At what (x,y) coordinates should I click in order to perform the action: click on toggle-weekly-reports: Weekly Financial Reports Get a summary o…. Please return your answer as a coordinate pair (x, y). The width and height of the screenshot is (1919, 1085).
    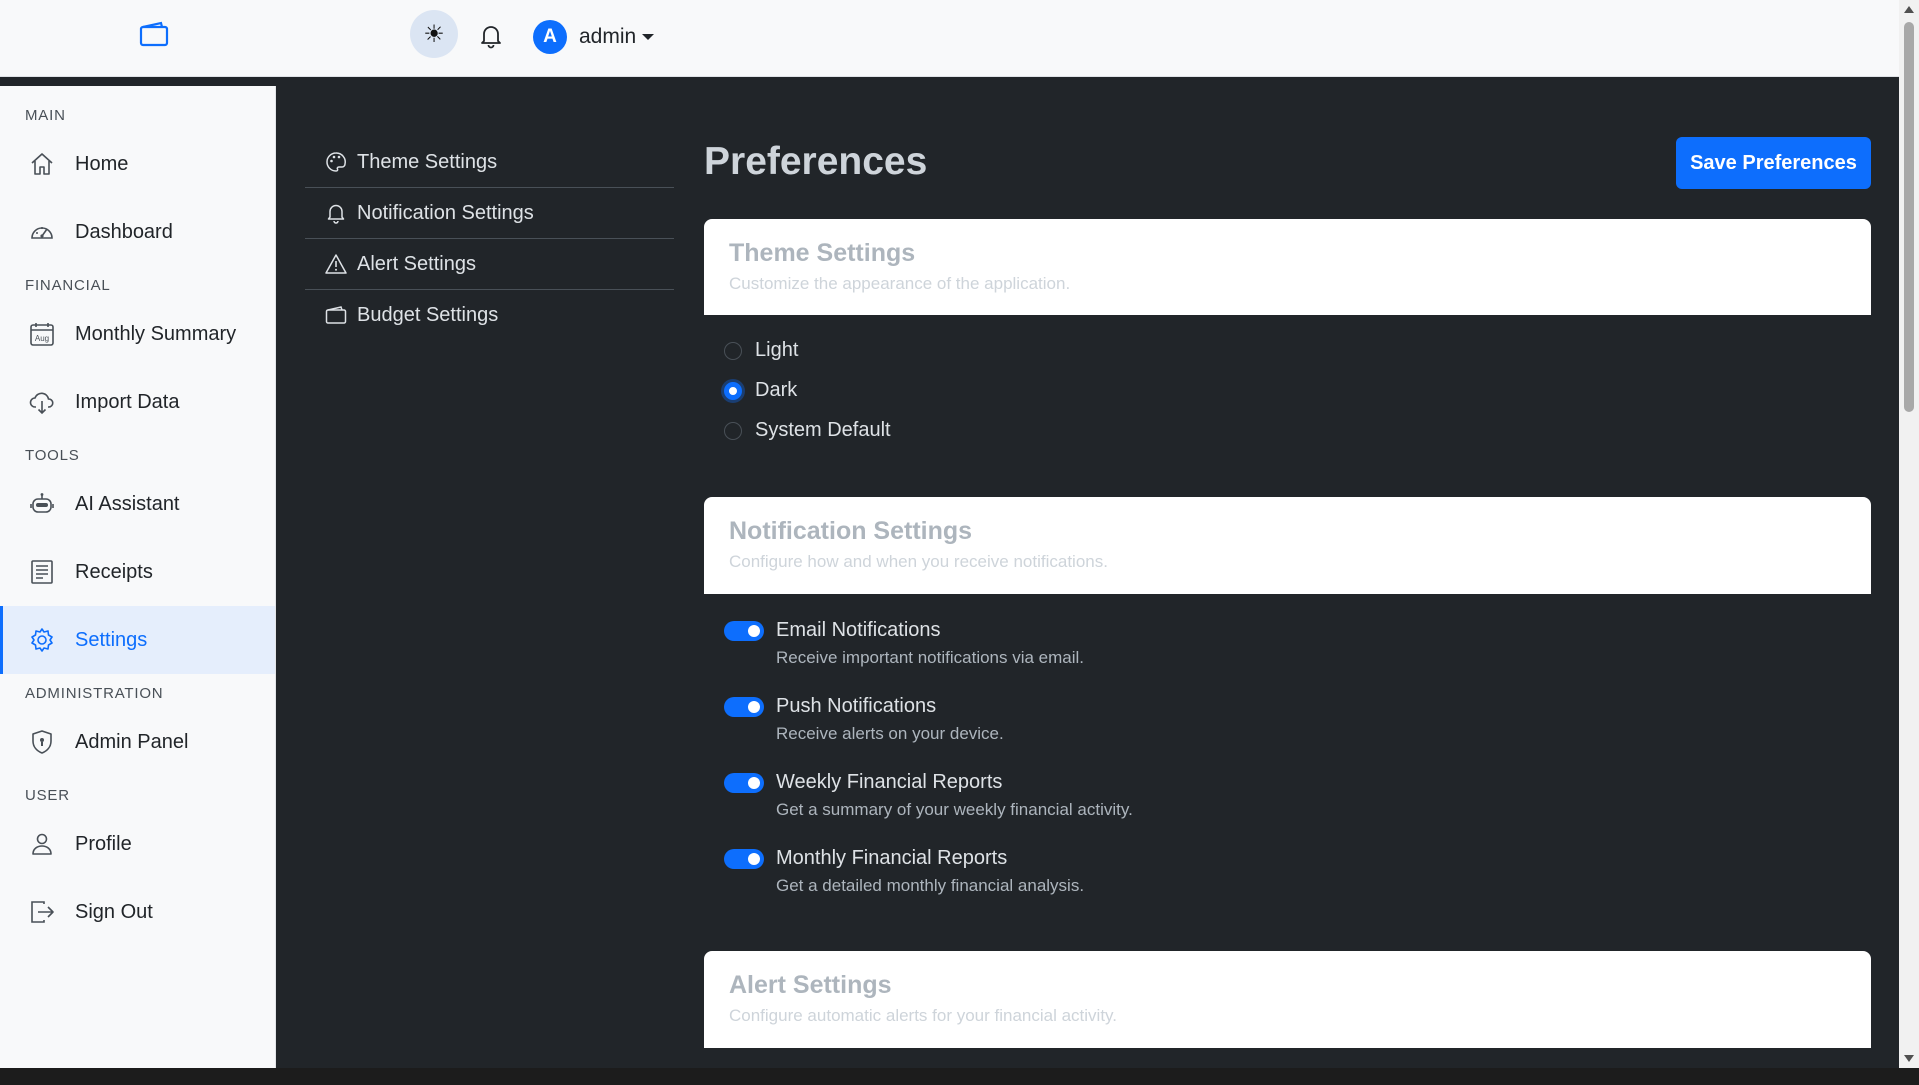
    Looking at the image, I should click on (928, 795).